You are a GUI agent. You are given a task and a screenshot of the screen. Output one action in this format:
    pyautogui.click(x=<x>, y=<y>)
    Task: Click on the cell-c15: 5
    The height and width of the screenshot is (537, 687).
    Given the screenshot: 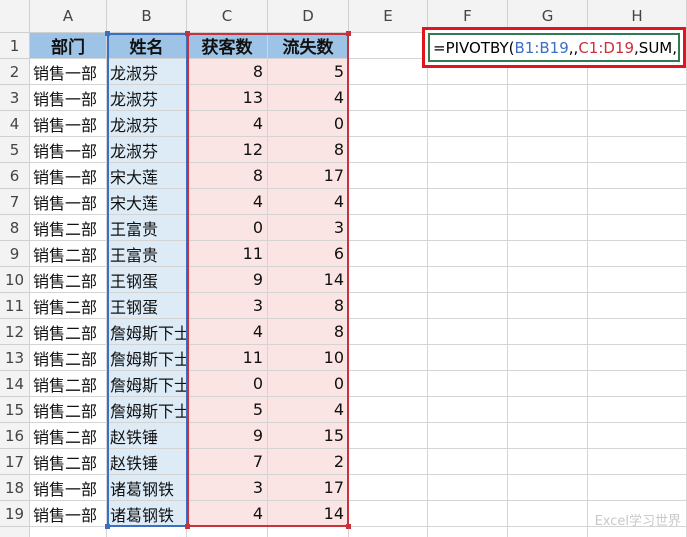 What is the action you would take?
    pyautogui.click(x=227, y=410)
    